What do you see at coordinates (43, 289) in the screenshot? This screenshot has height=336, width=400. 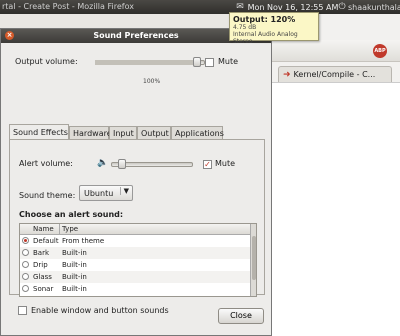 I see `sound-name: Sonar` at bounding box center [43, 289].